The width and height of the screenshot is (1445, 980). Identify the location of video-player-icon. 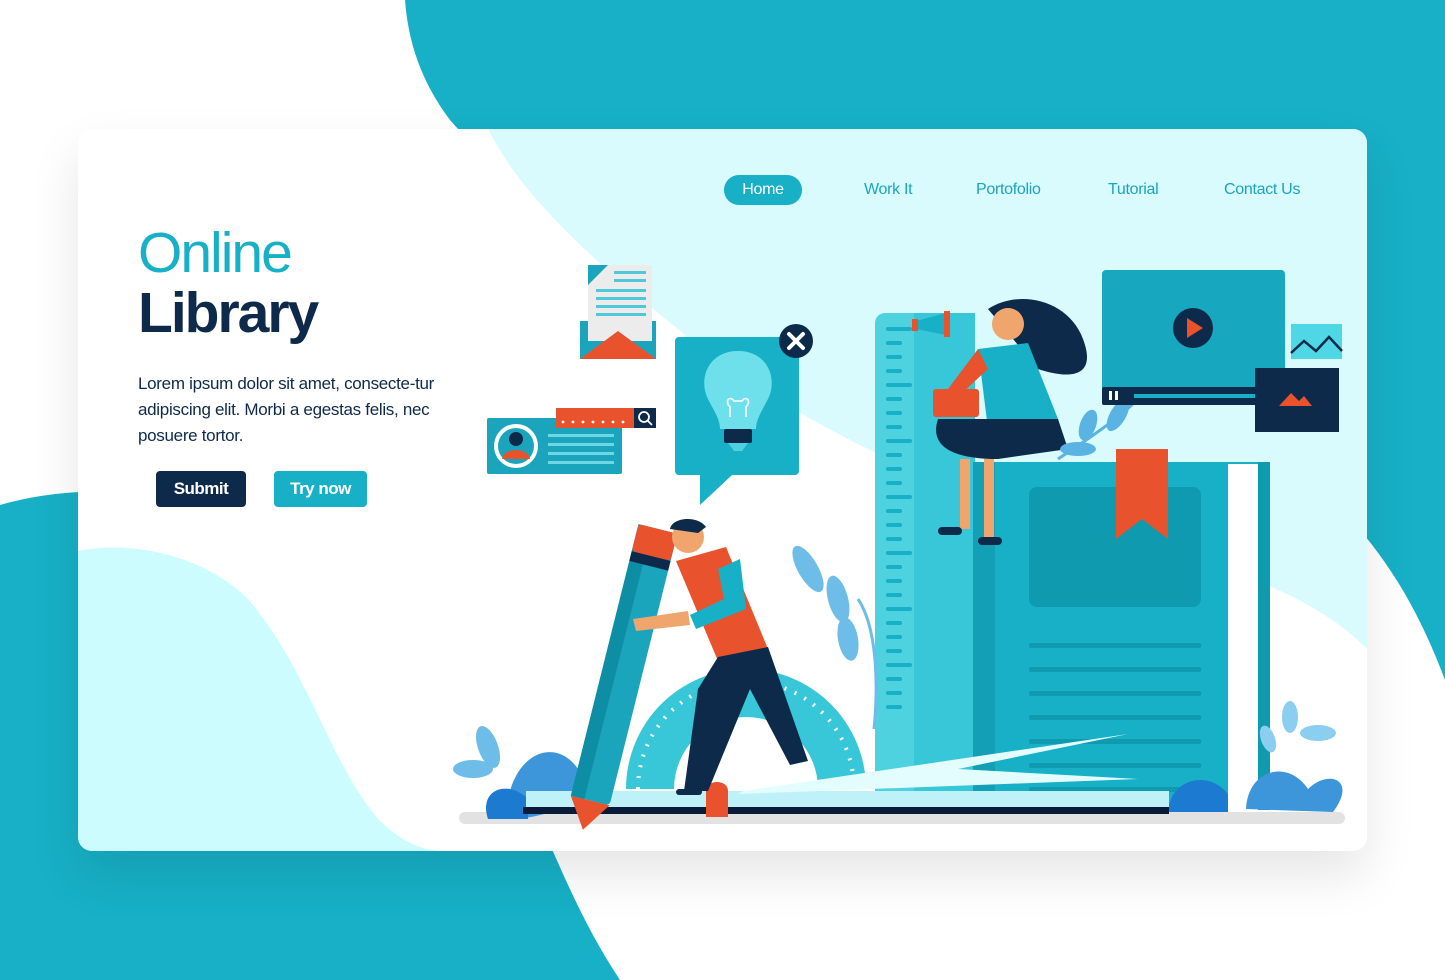
(1222, 351).